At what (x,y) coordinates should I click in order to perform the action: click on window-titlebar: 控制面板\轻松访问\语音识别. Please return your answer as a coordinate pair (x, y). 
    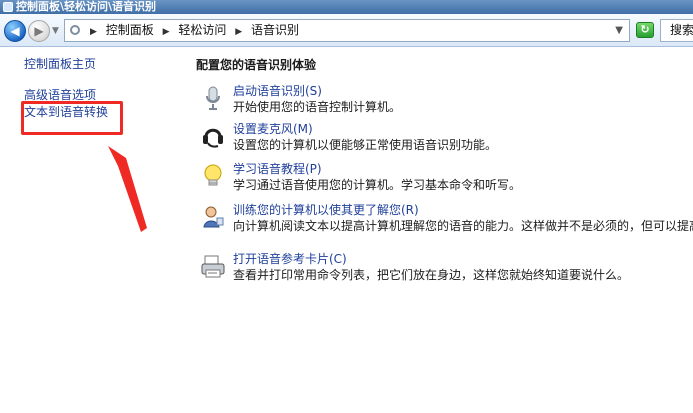
    Looking at the image, I should click on (346, 7).